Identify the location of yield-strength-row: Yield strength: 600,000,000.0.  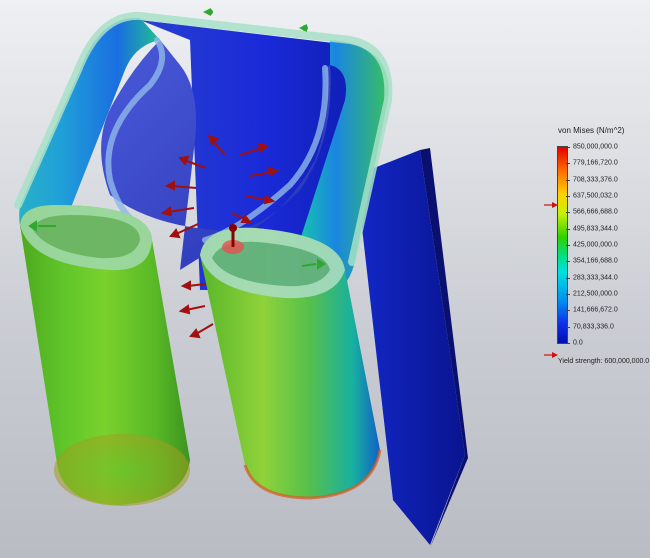
(596, 359).